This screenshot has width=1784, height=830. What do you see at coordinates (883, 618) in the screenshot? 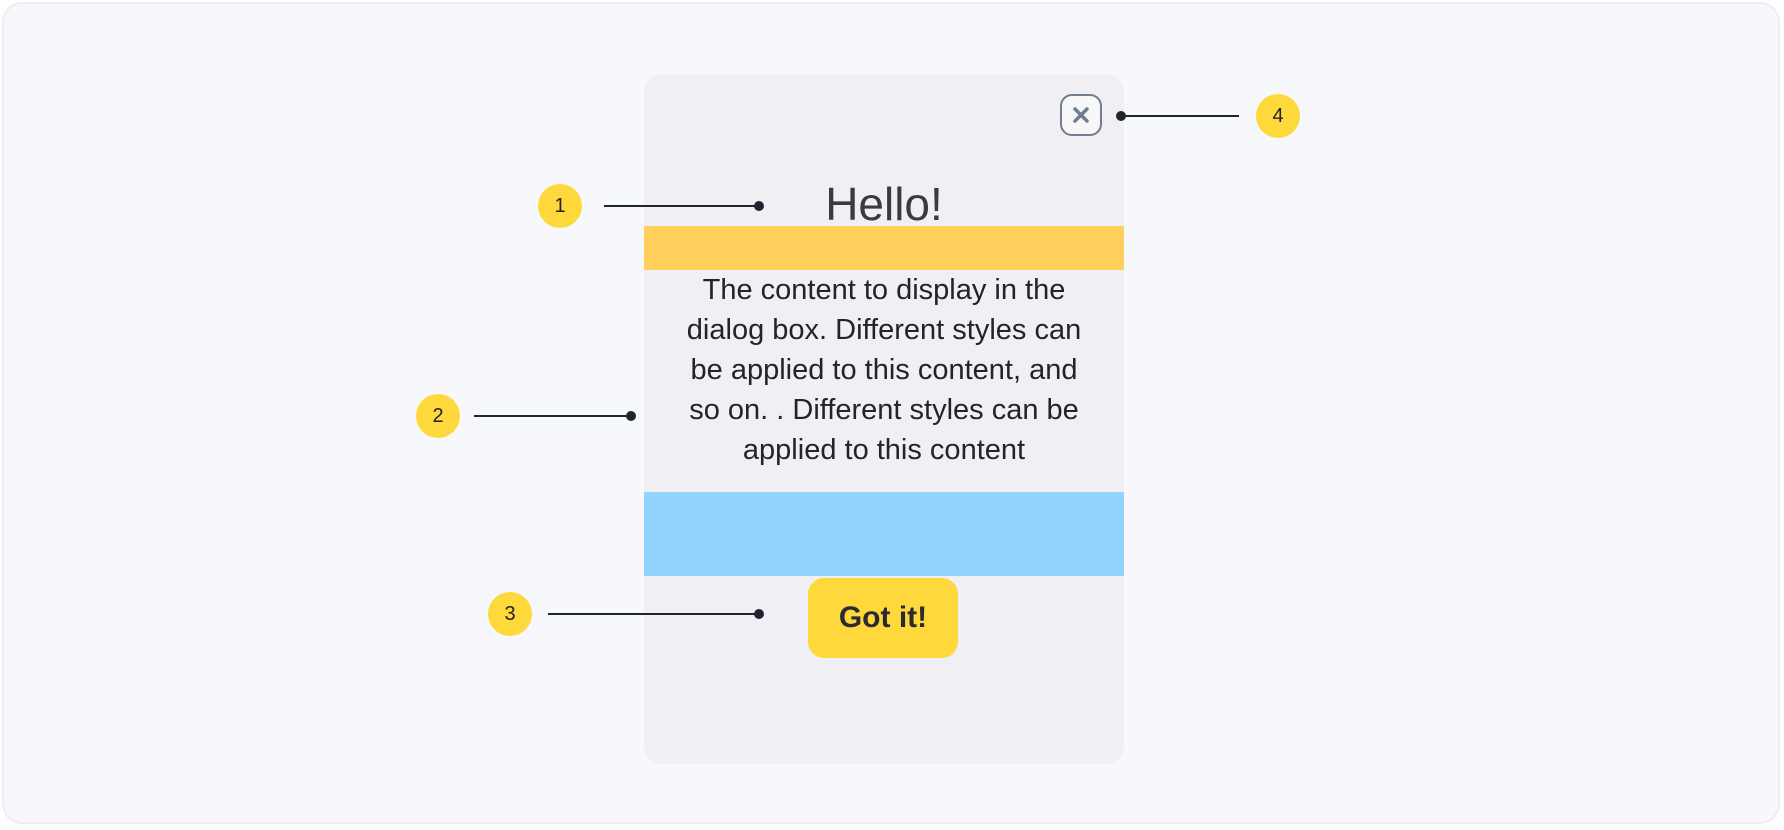
I see `got-it-button: Got it!` at bounding box center [883, 618].